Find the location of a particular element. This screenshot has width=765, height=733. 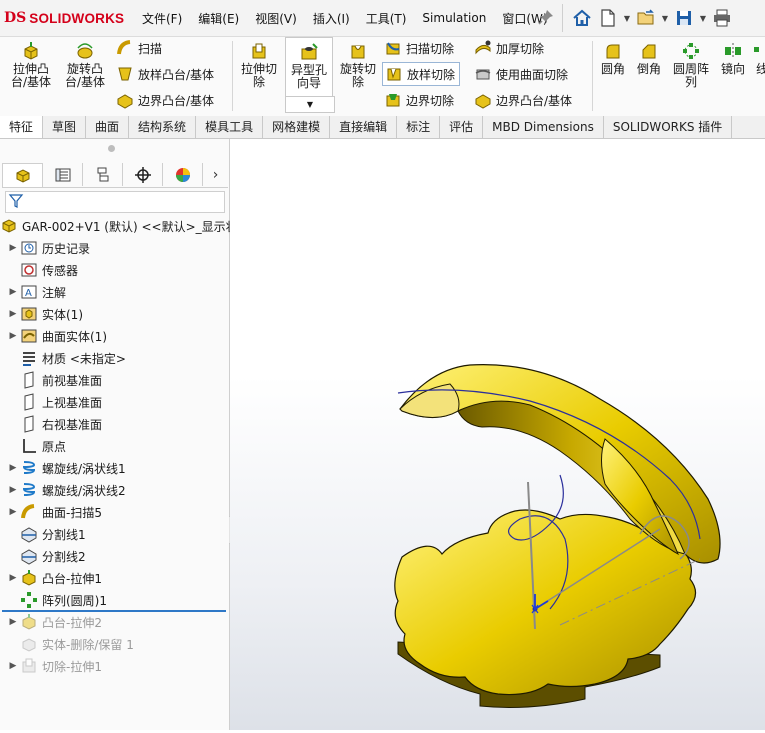

configurationmanager-tab-icon is located at coordinates (103, 174).